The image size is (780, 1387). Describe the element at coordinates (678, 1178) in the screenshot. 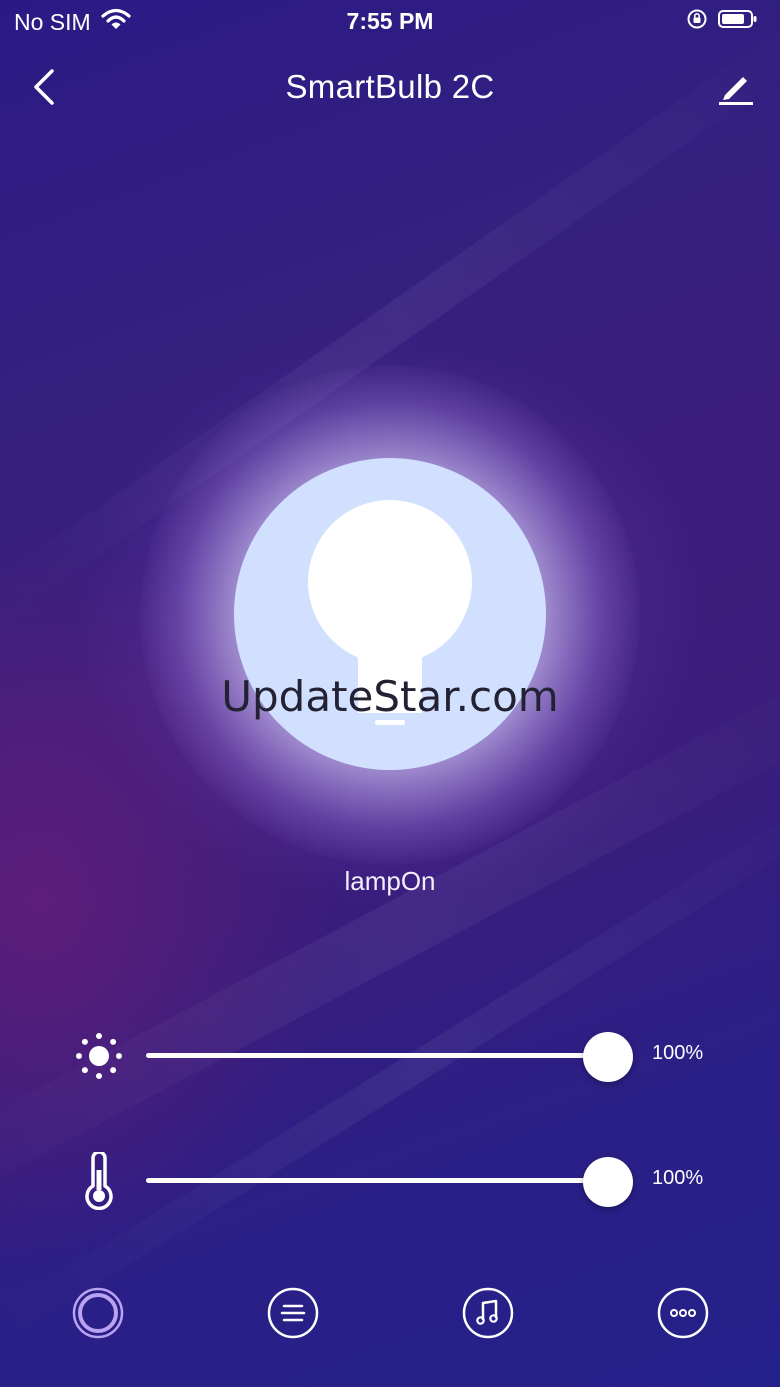

I see `temperature-value: 100%` at that location.